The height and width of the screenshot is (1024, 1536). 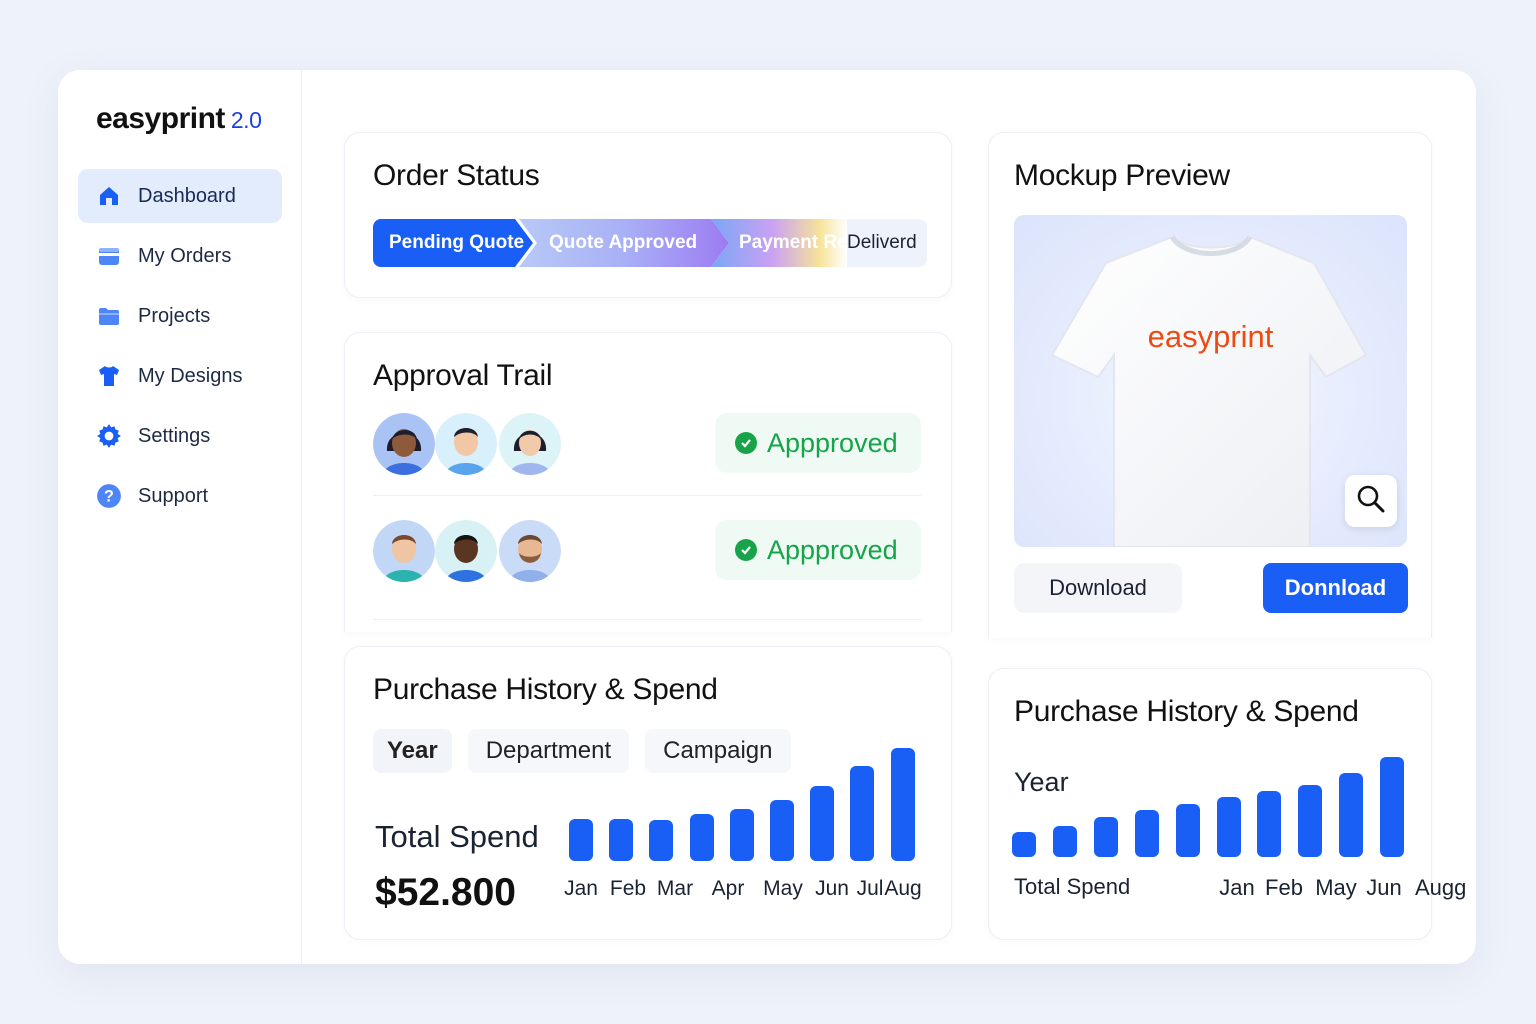 What do you see at coordinates (109, 316) in the screenshot?
I see `folder-icon` at bounding box center [109, 316].